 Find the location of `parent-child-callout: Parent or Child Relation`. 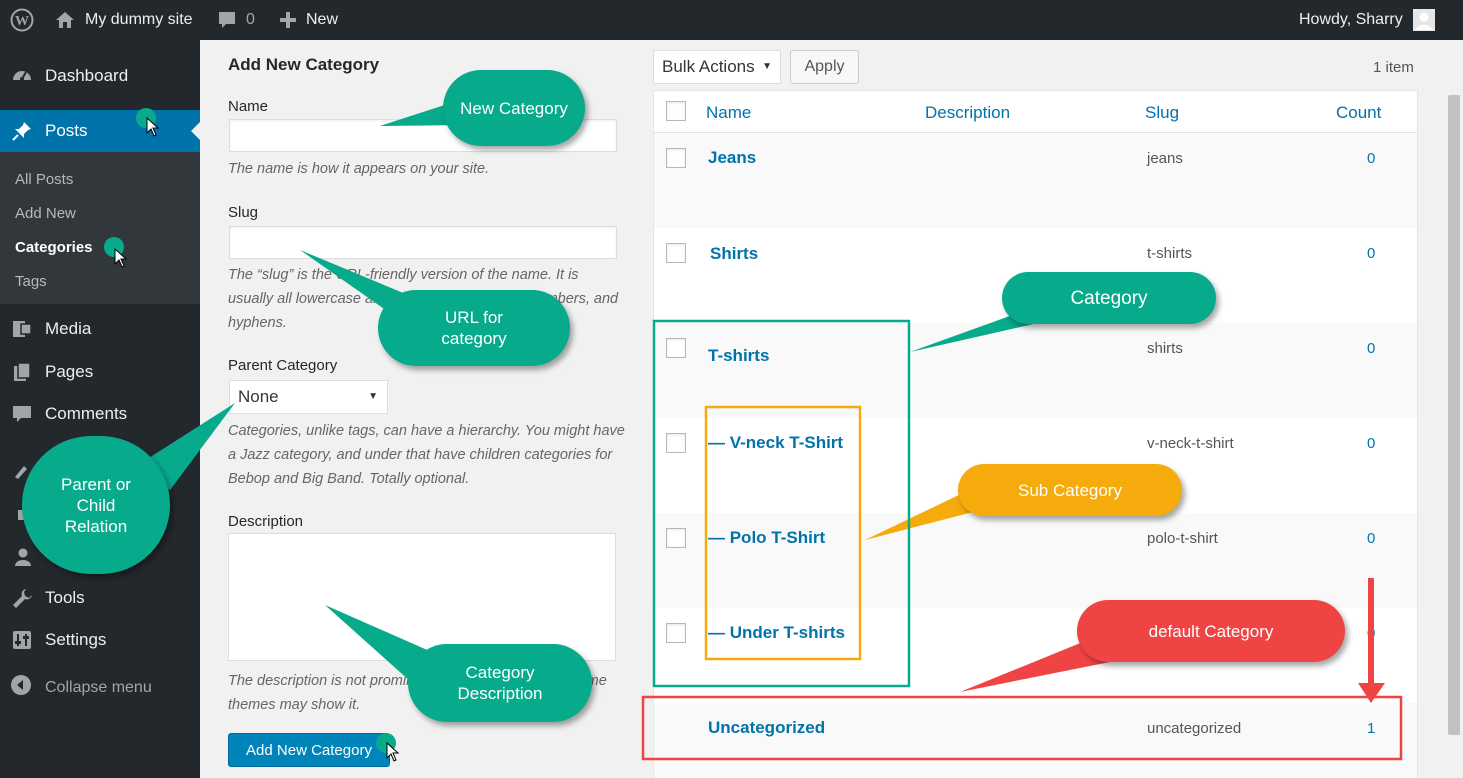

parent-child-callout: Parent or Child Relation is located at coordinates (96, 505).